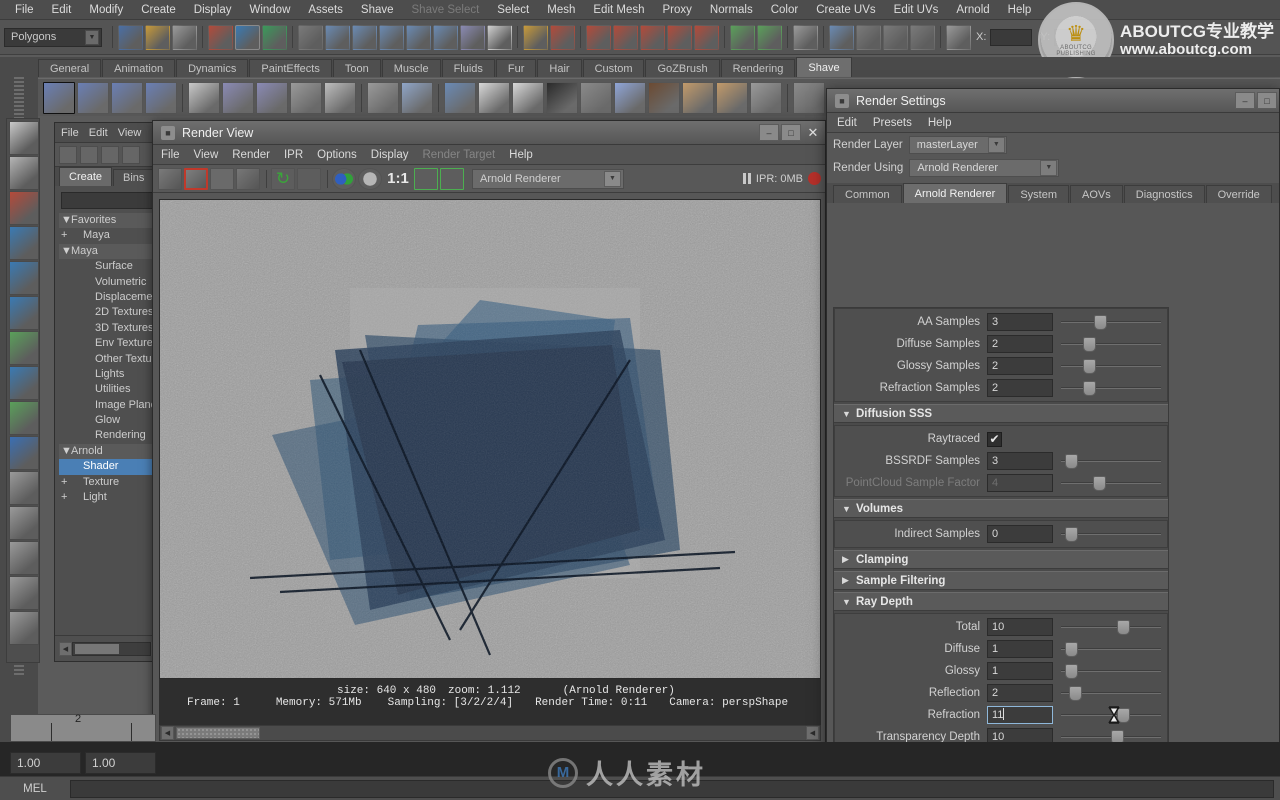  What do you see at coordinates (664, 97) in the screenshot?
I see `hair-fur-ball-icon` at bounding box center [664, 97].